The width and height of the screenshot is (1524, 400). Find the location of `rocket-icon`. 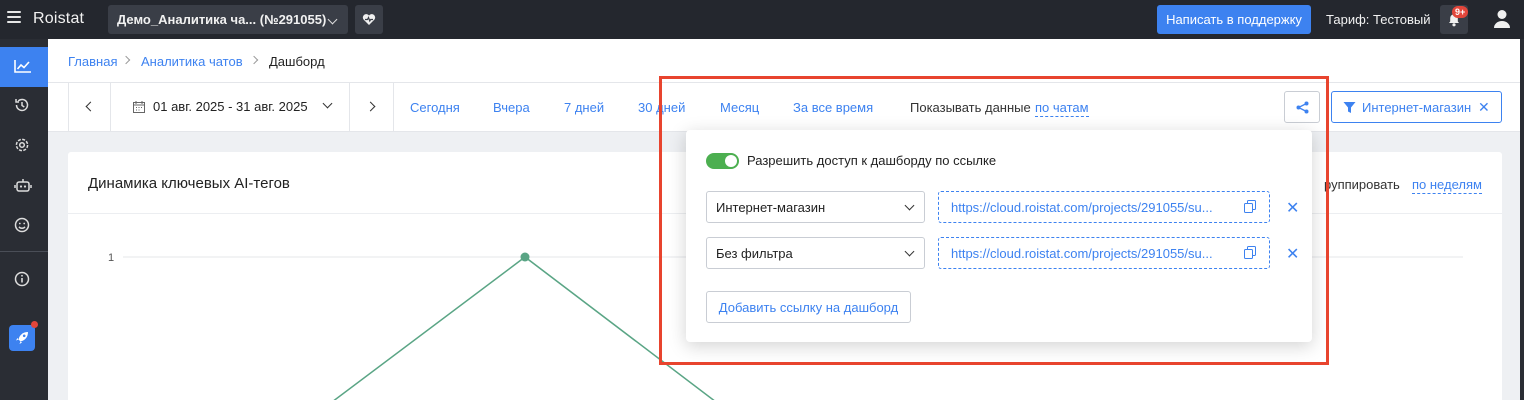

rocket-icon is located at coordinates (22, 338).